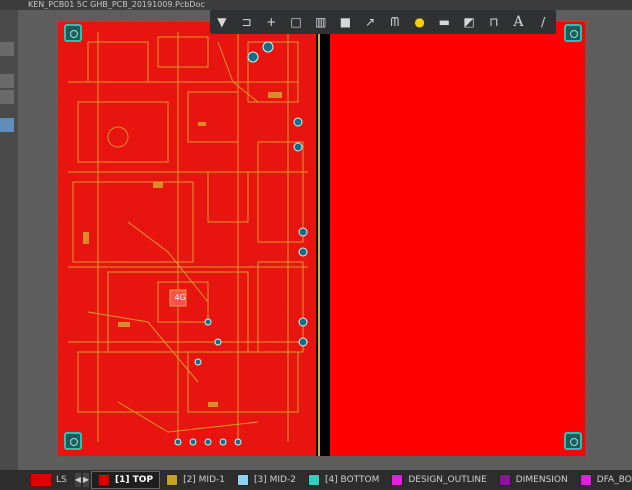 This screenshot has width=632, height=490. What do you see at coordinates (134, 480) in the screenshot?
I see `layer-tab-label: [1] TOP` at bounding box center [134, 480].